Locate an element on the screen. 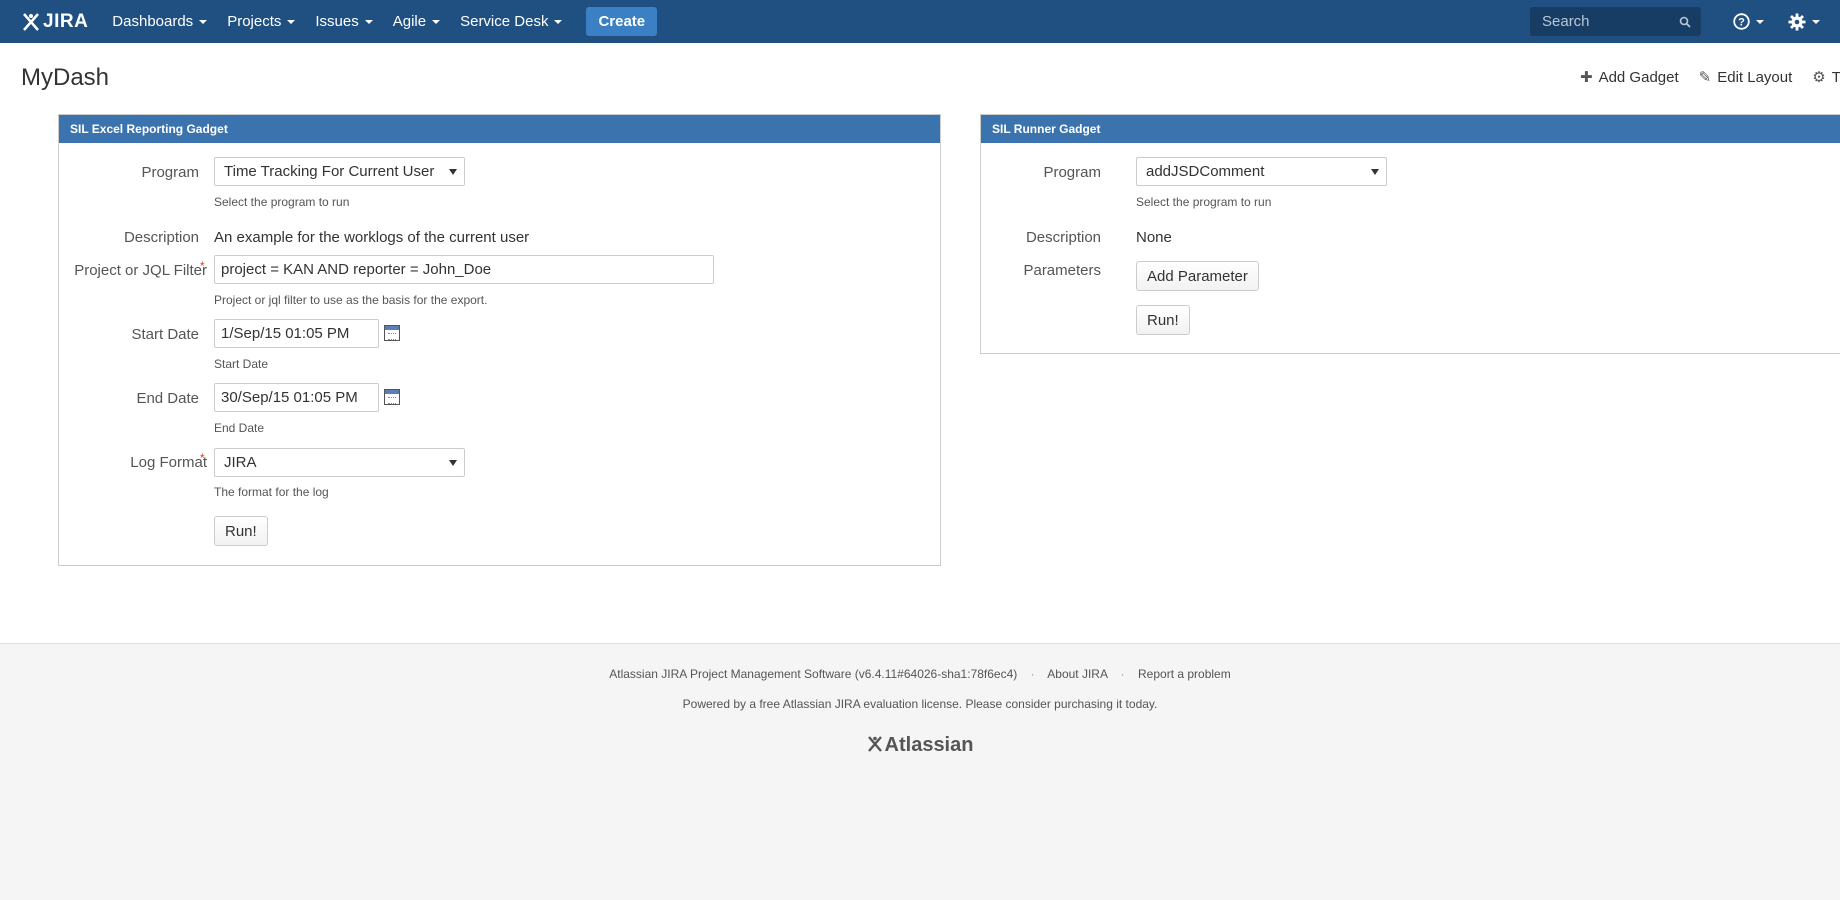 The image size is (1840, 900). tools-label: To is located at coordinates (1835, 77).